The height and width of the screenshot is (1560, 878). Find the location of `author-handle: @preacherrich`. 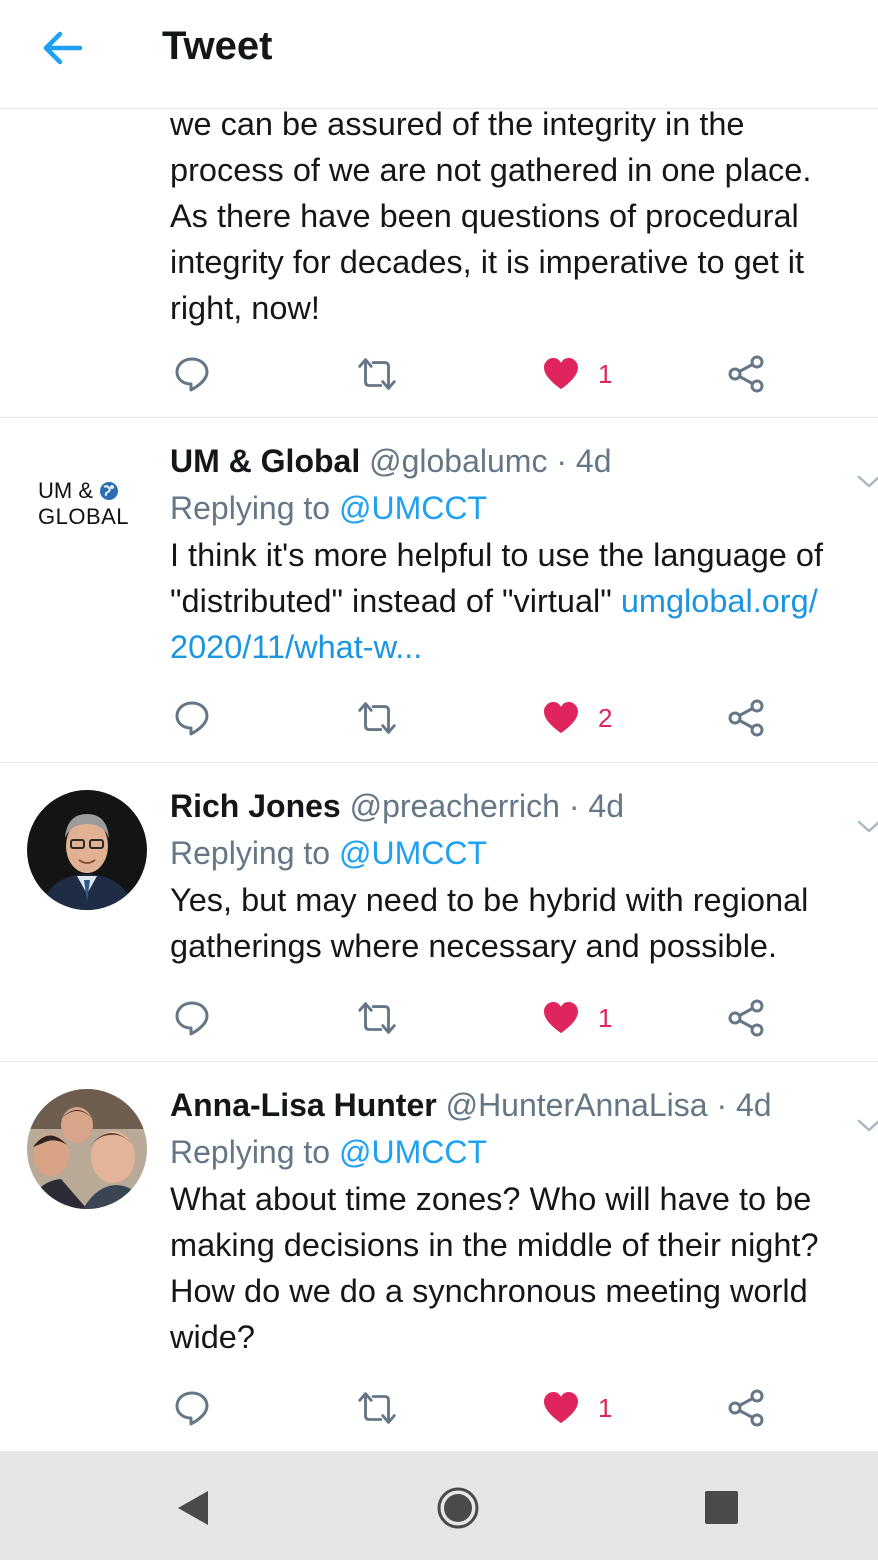

author-handle: @preacherrich is located at coordinates (455, 806).